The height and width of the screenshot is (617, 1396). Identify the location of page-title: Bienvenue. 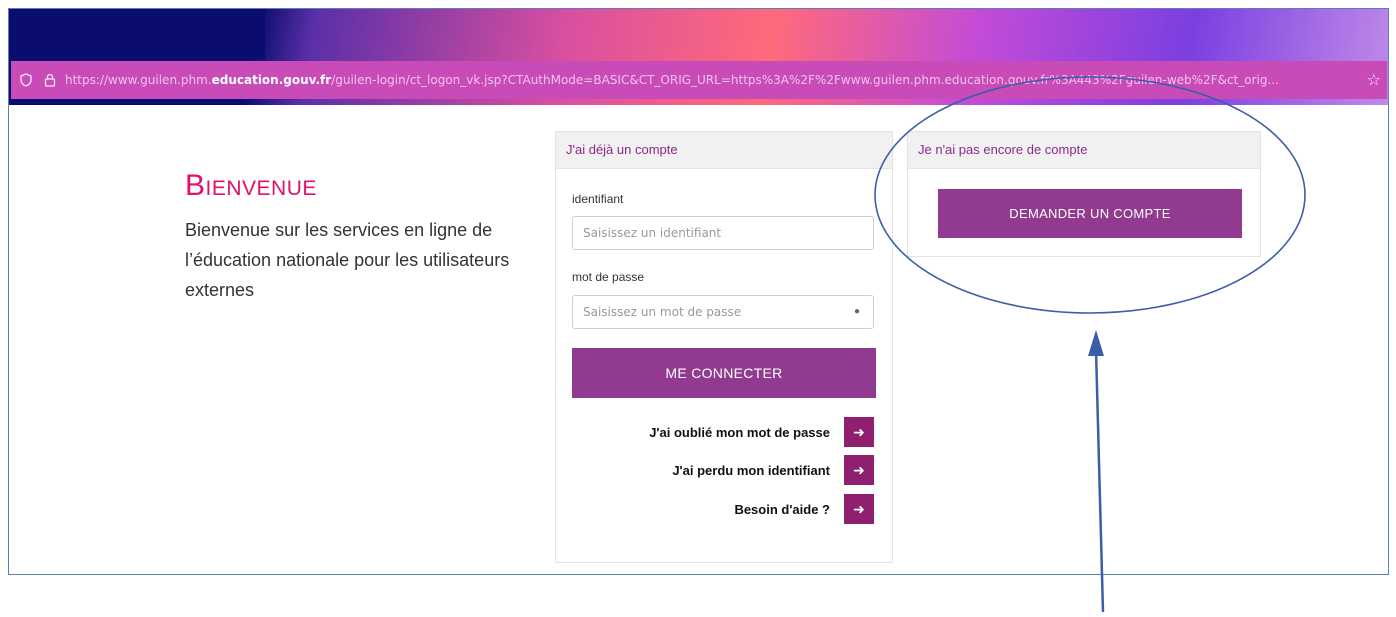
(251, 185).